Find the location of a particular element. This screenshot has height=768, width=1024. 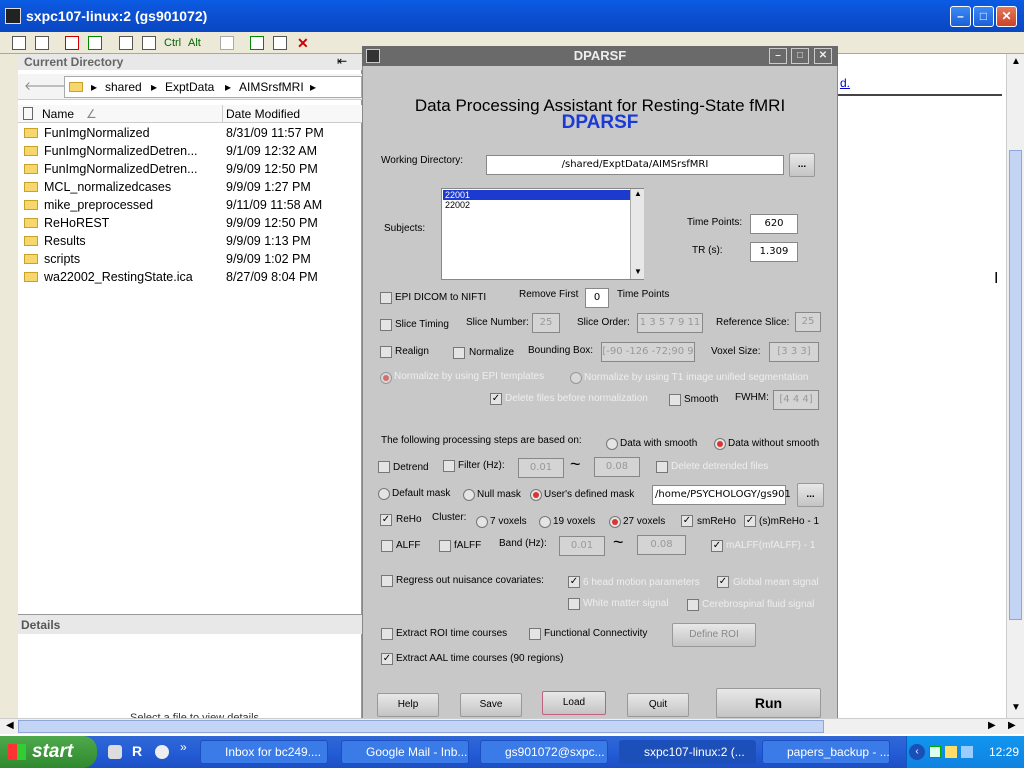

filter-low-input: 0.01 is located at coordinates (541, 468).